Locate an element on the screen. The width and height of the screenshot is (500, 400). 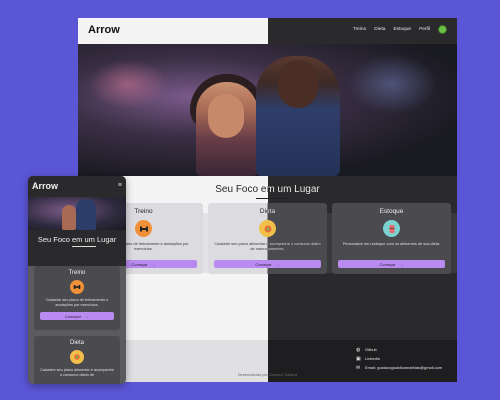
fridge-icon is located at coordinates (391, 228).